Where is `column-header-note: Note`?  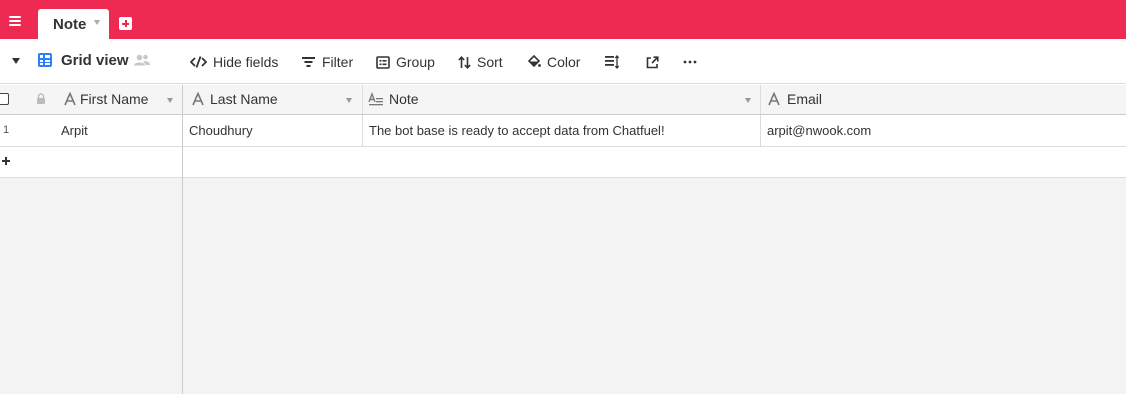 column-header-note: Note is located at coordinates (562, 99).